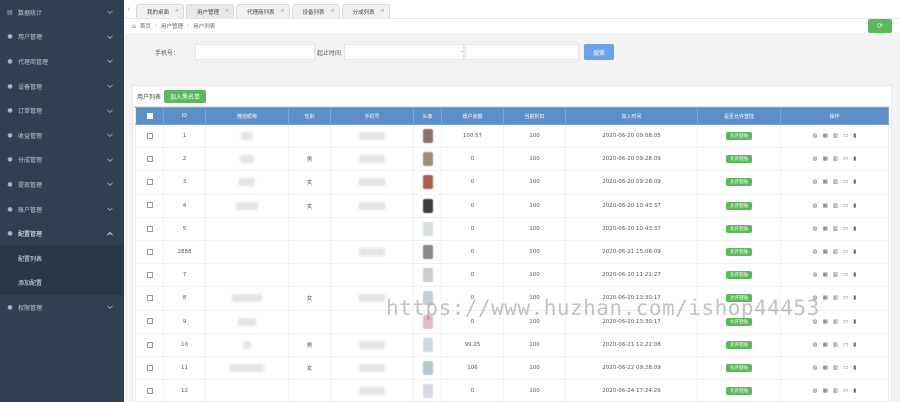 This screenshot has width=900, height=402. I want to click on sidebar-item-account: ● 账户管理, so click(62, 209).